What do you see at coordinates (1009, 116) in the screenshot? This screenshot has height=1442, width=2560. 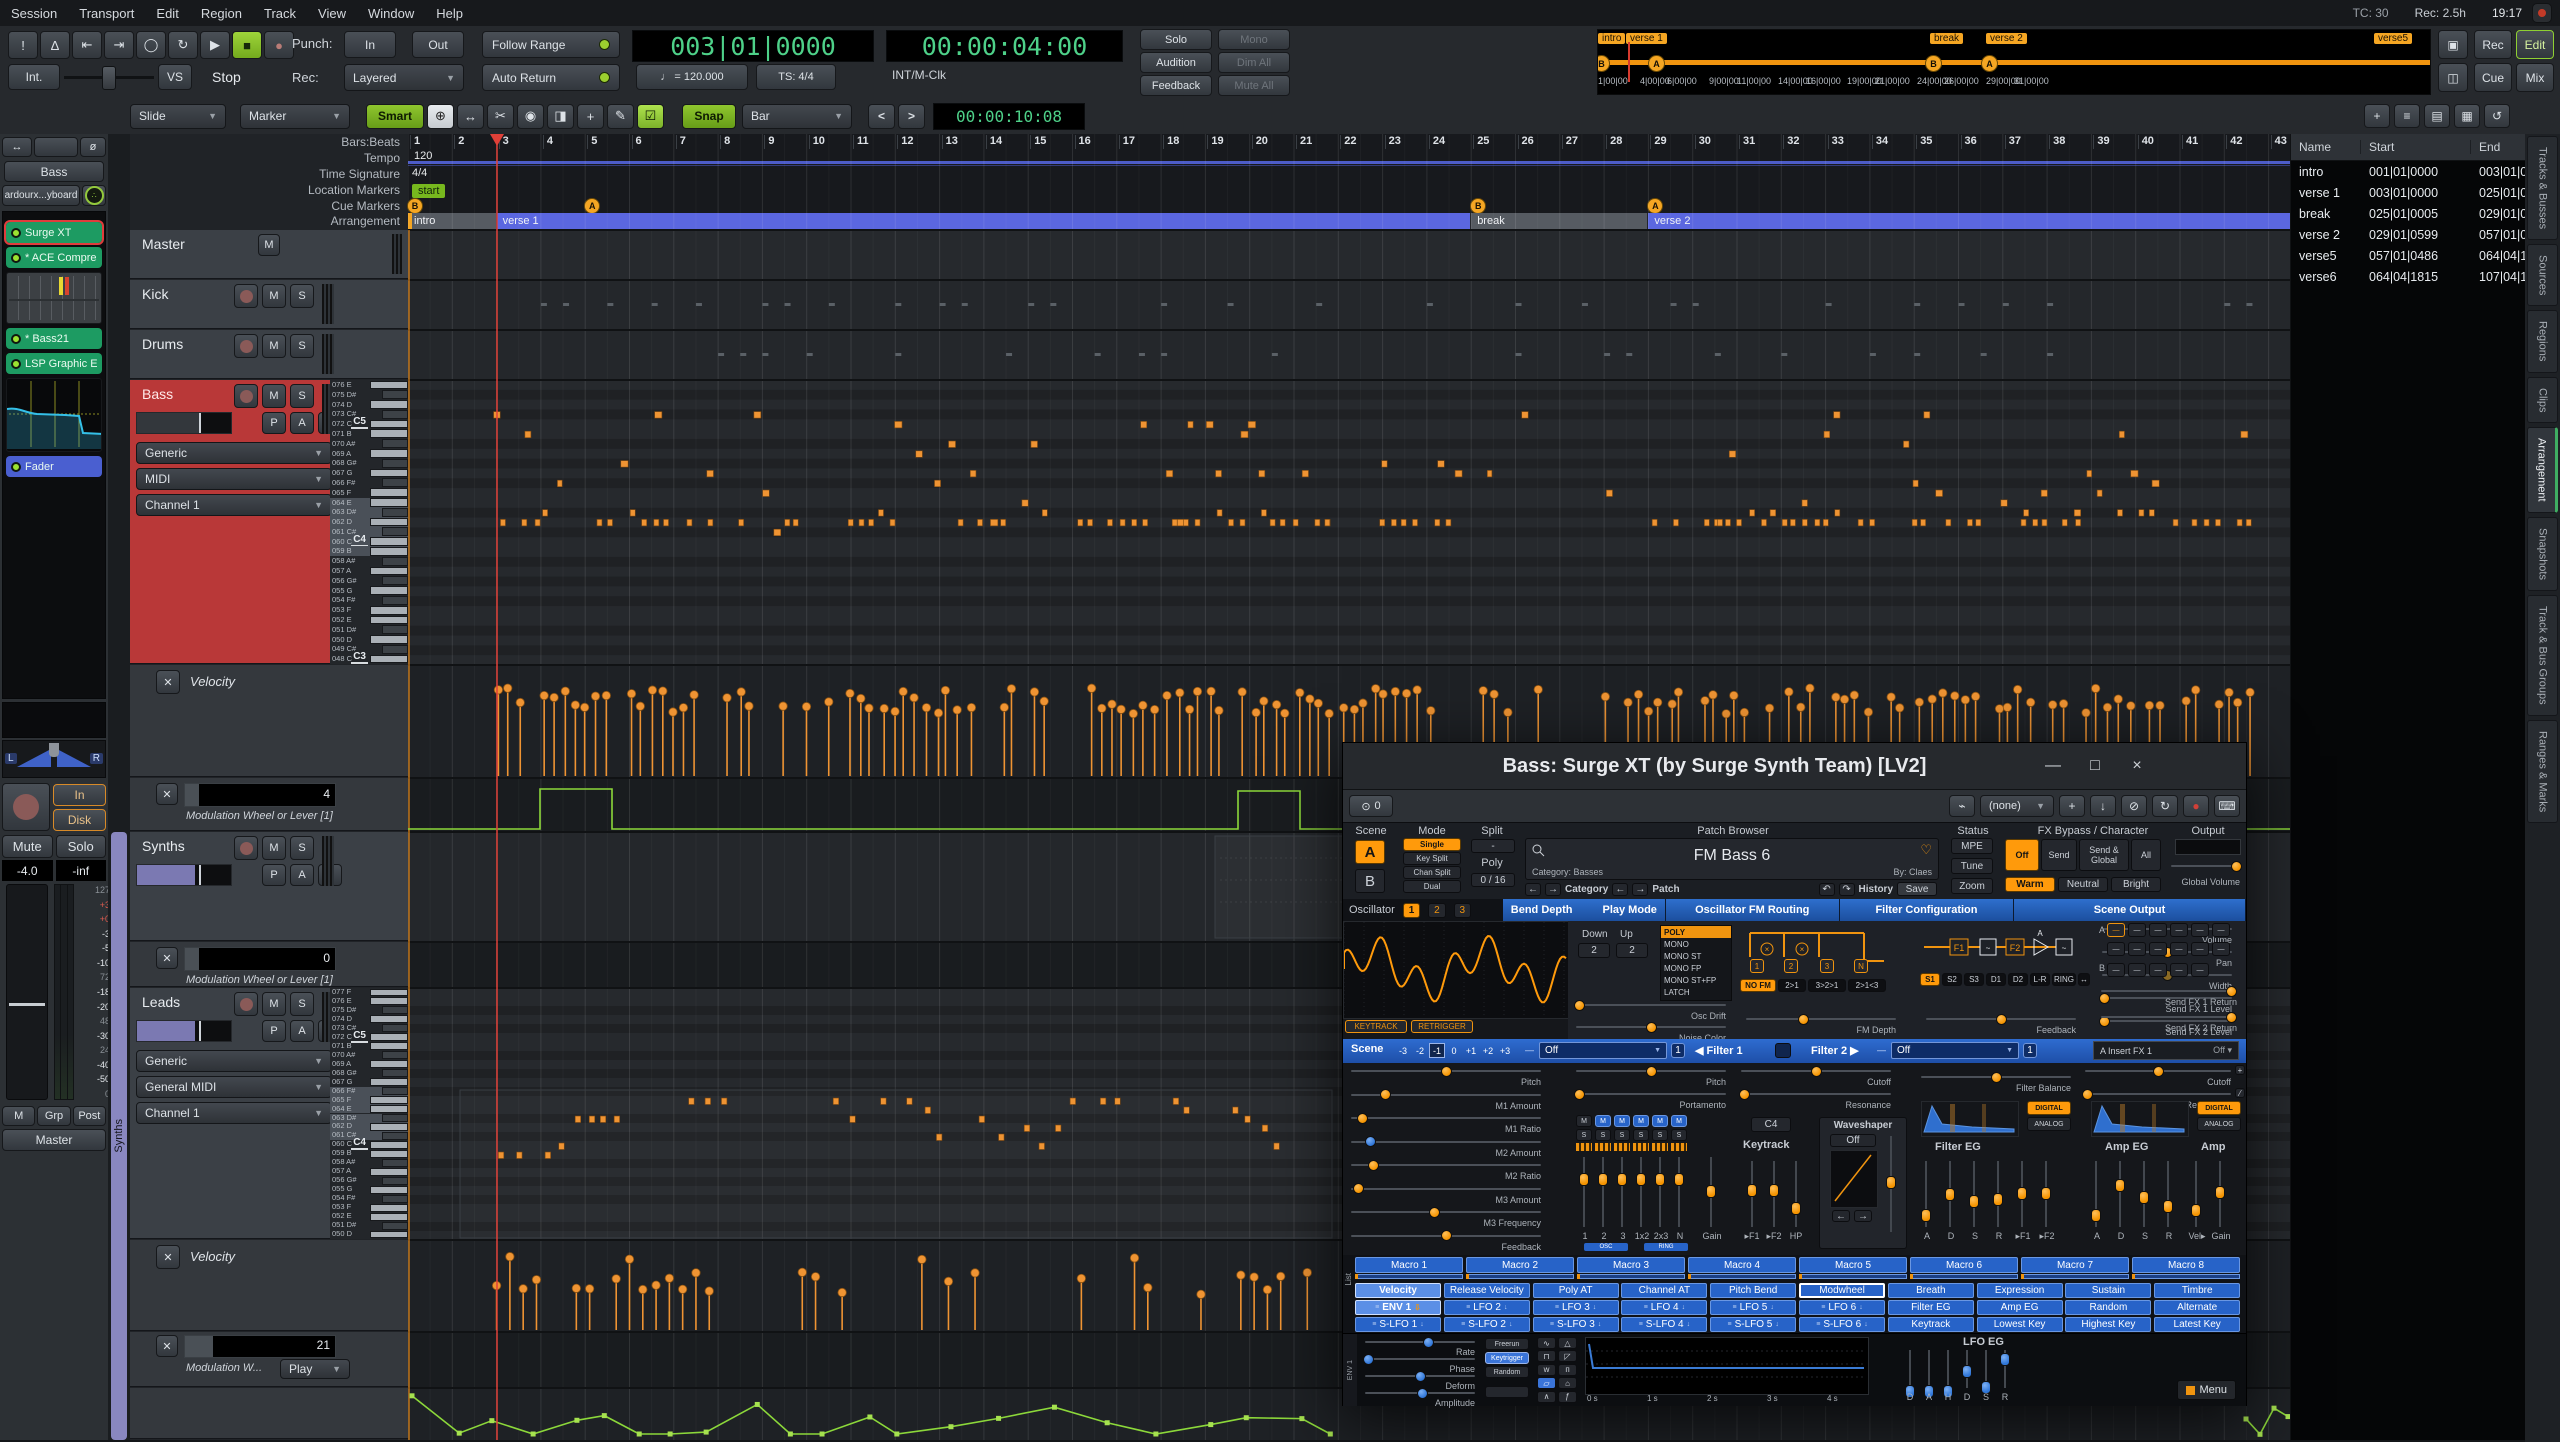 I see `nudge-clock: 00:00:10:08` at bounding box center [1009, 116].